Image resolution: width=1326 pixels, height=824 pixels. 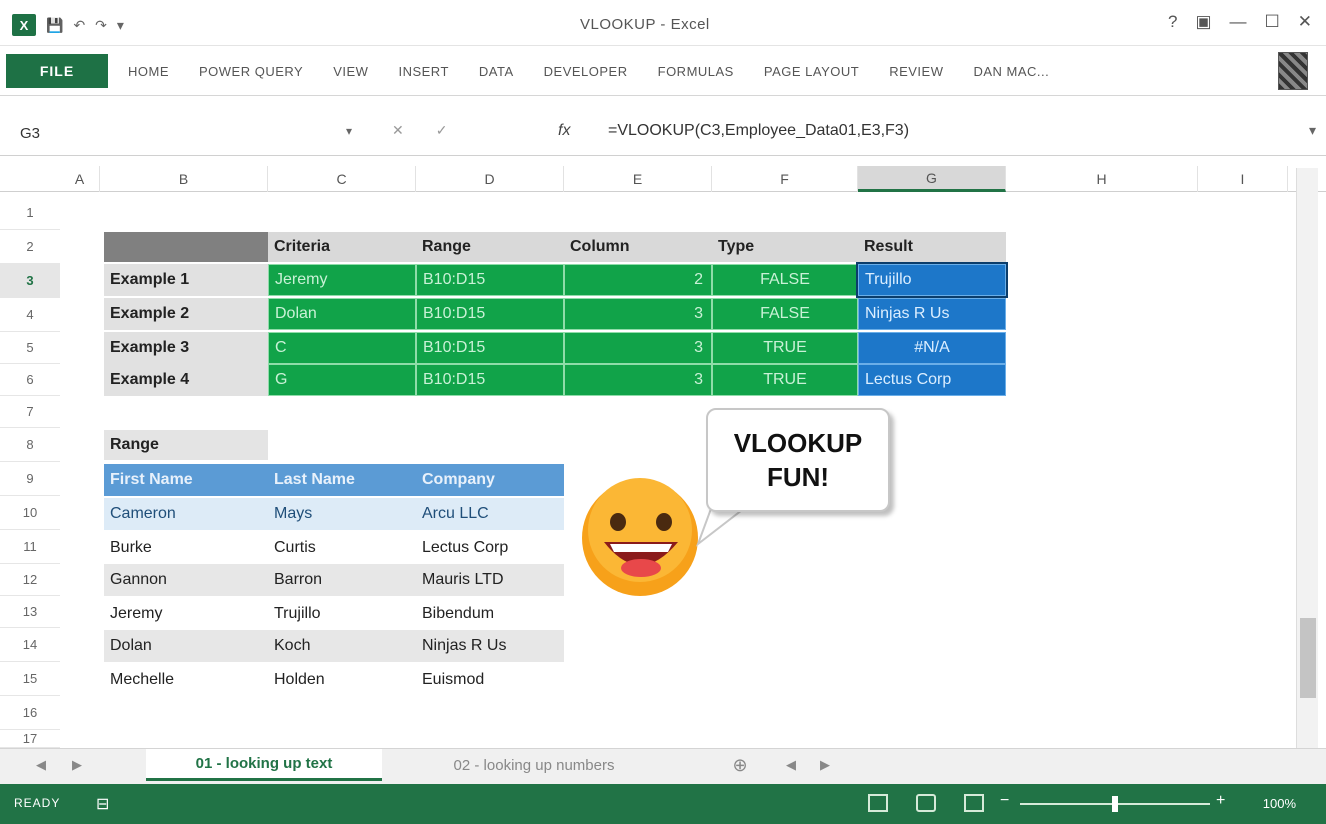 I want to click on sheet-tab: 02 - looking up numbers, so click(x=534, y=765).